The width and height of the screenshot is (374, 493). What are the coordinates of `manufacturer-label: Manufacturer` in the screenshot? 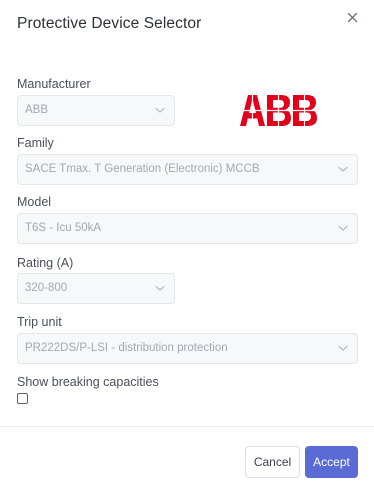 It's located at (54, 84).